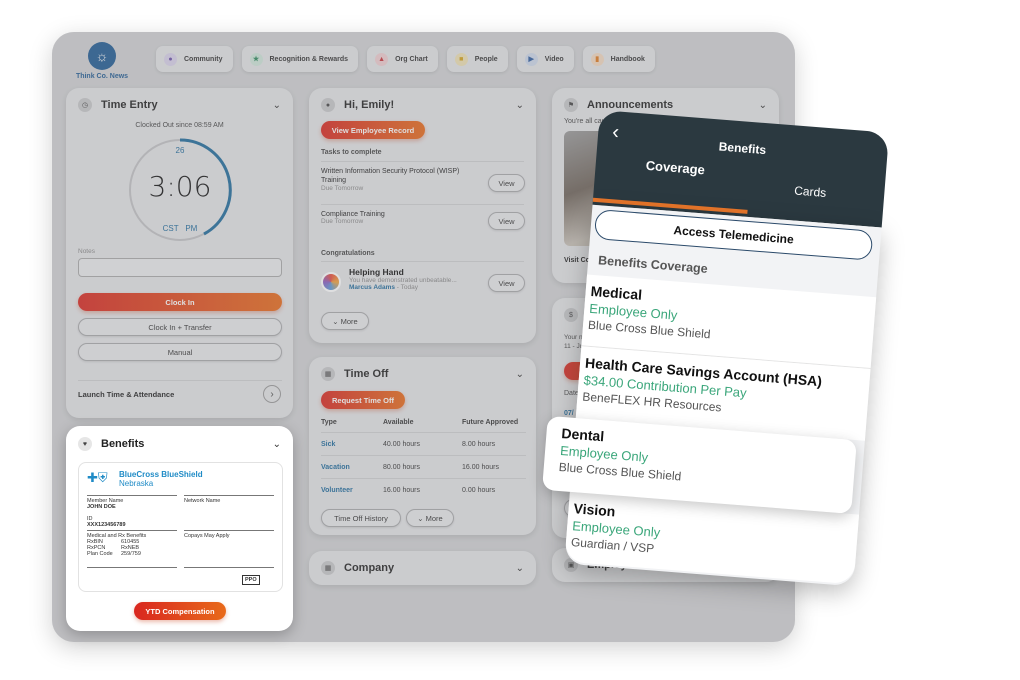 This screenshot has height=680, width=1020. Describe the element at coordinates (106, 525) in the screenshot. I see `member-id: XXX123456789` at that location.